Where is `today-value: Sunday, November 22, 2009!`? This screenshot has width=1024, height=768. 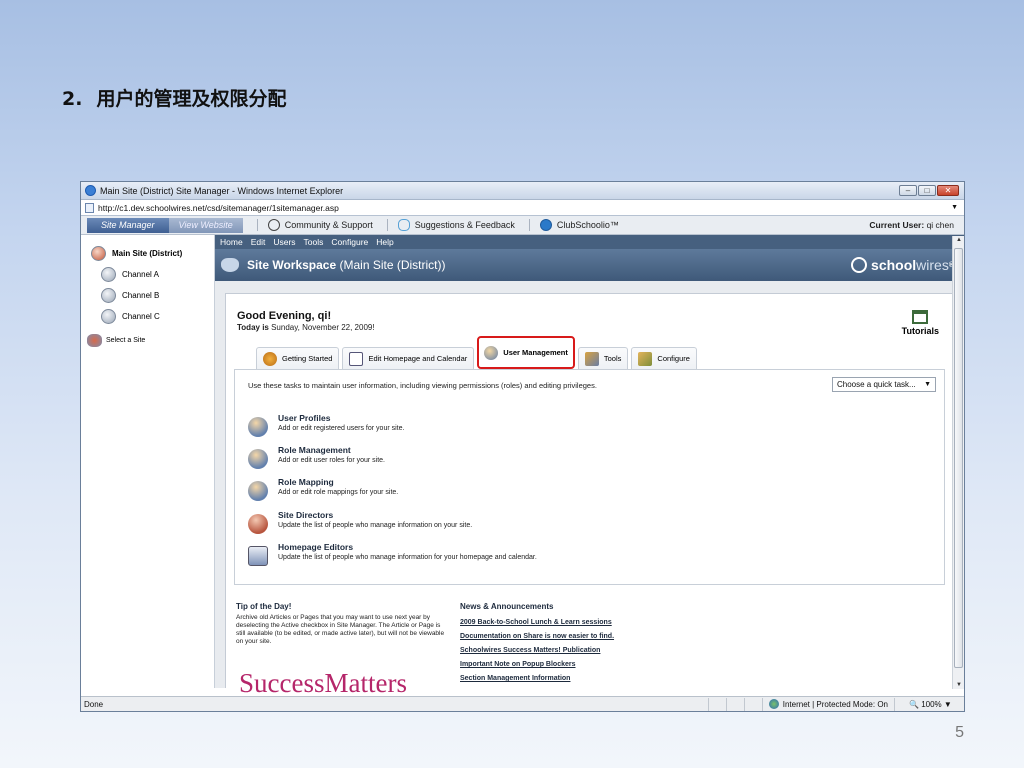 today-value: Sunday, November 22, 2009! is located at coordinates (323, 327).